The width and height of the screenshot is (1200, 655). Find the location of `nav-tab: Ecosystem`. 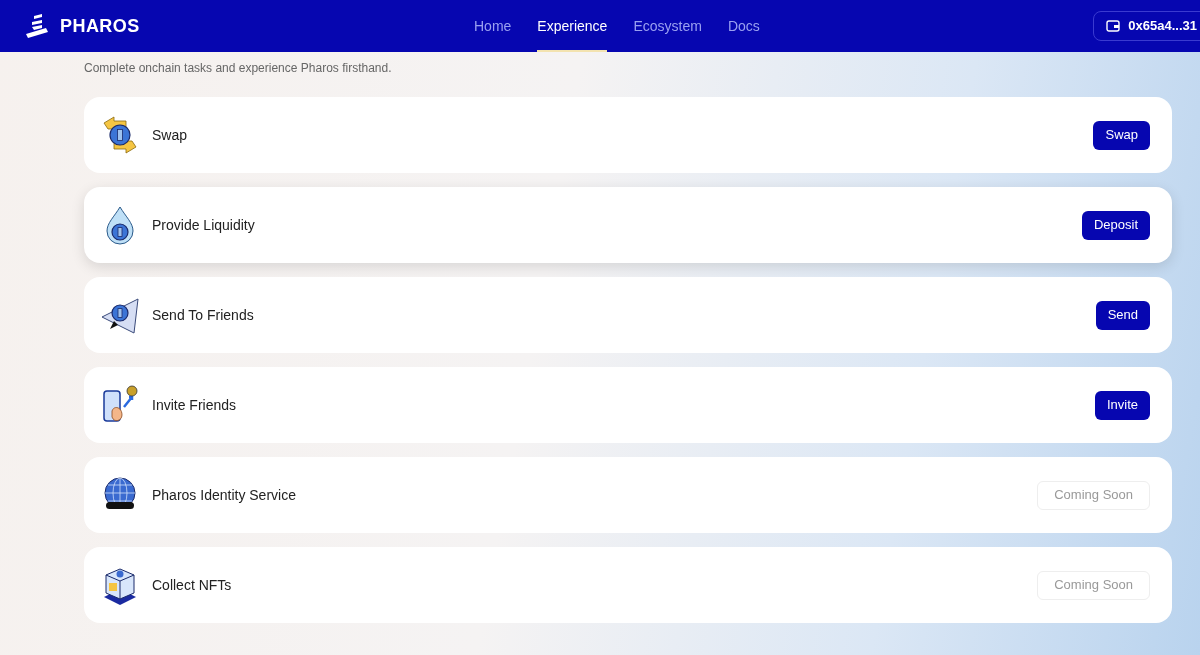

nav-tab: Ecosystem is located at coordinates (667, 26).